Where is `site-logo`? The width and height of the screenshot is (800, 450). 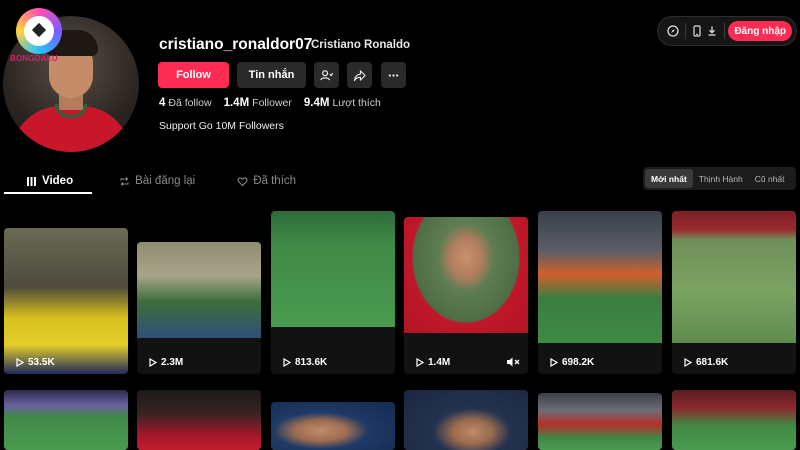 site-logo is located at coordinates (39, 31).